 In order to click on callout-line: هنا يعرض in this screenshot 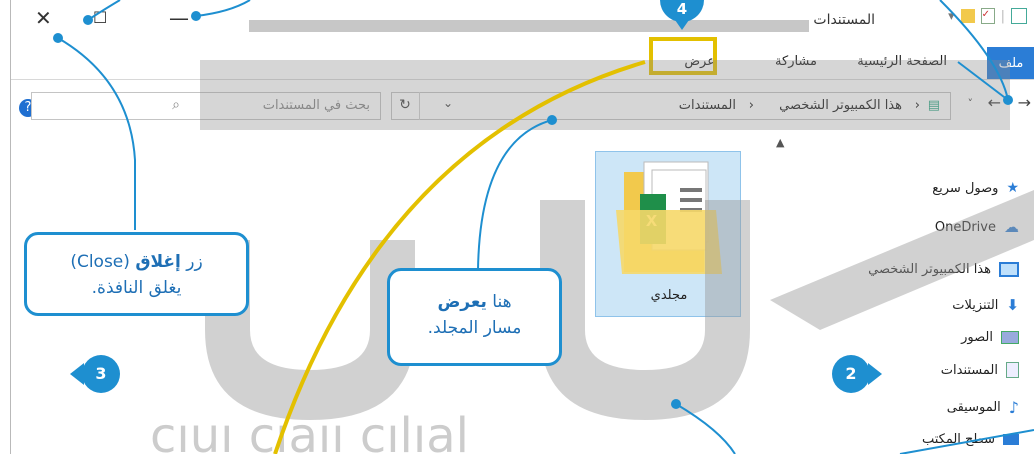, I will do `click(474, 302)`.